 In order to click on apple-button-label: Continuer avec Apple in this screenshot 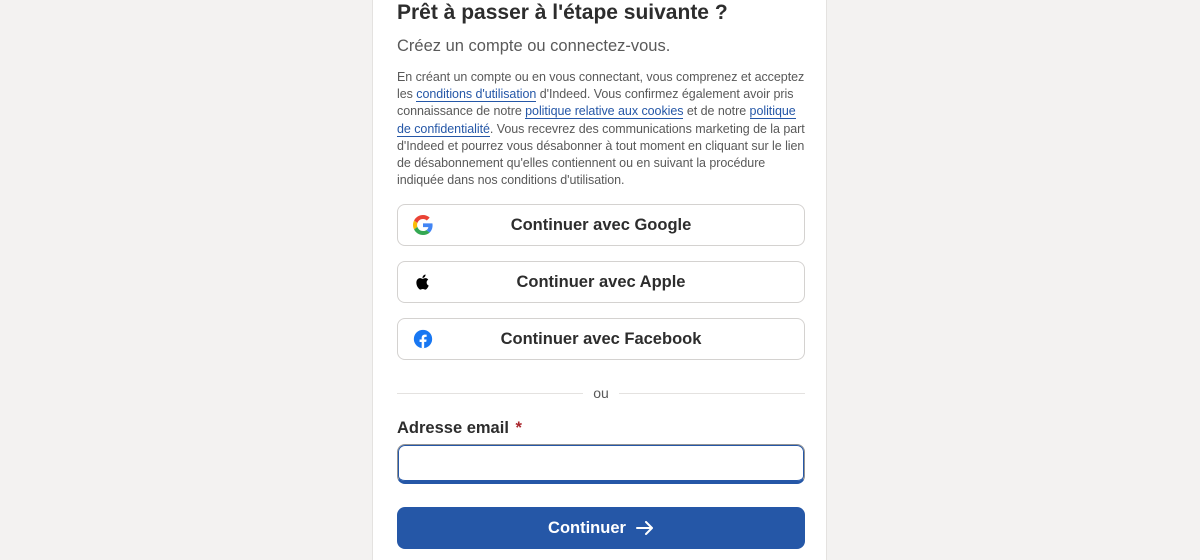, I will do `click(601, 281)`.